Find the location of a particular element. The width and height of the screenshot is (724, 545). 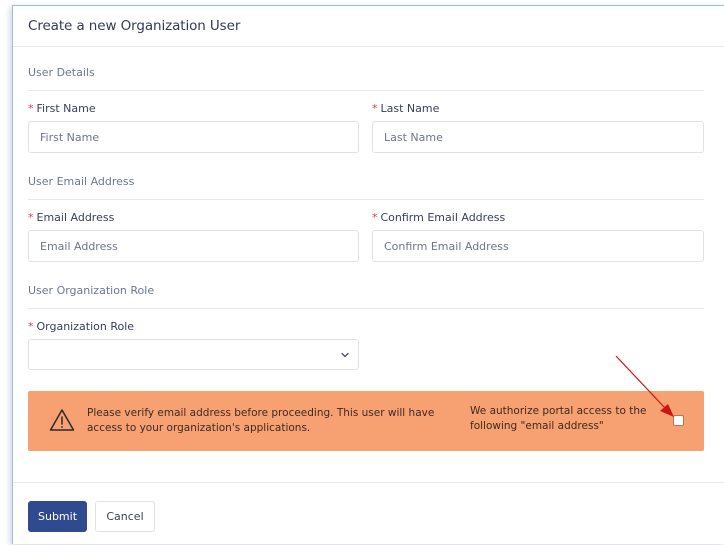

first-name-input is located at coordinates (193, 137).